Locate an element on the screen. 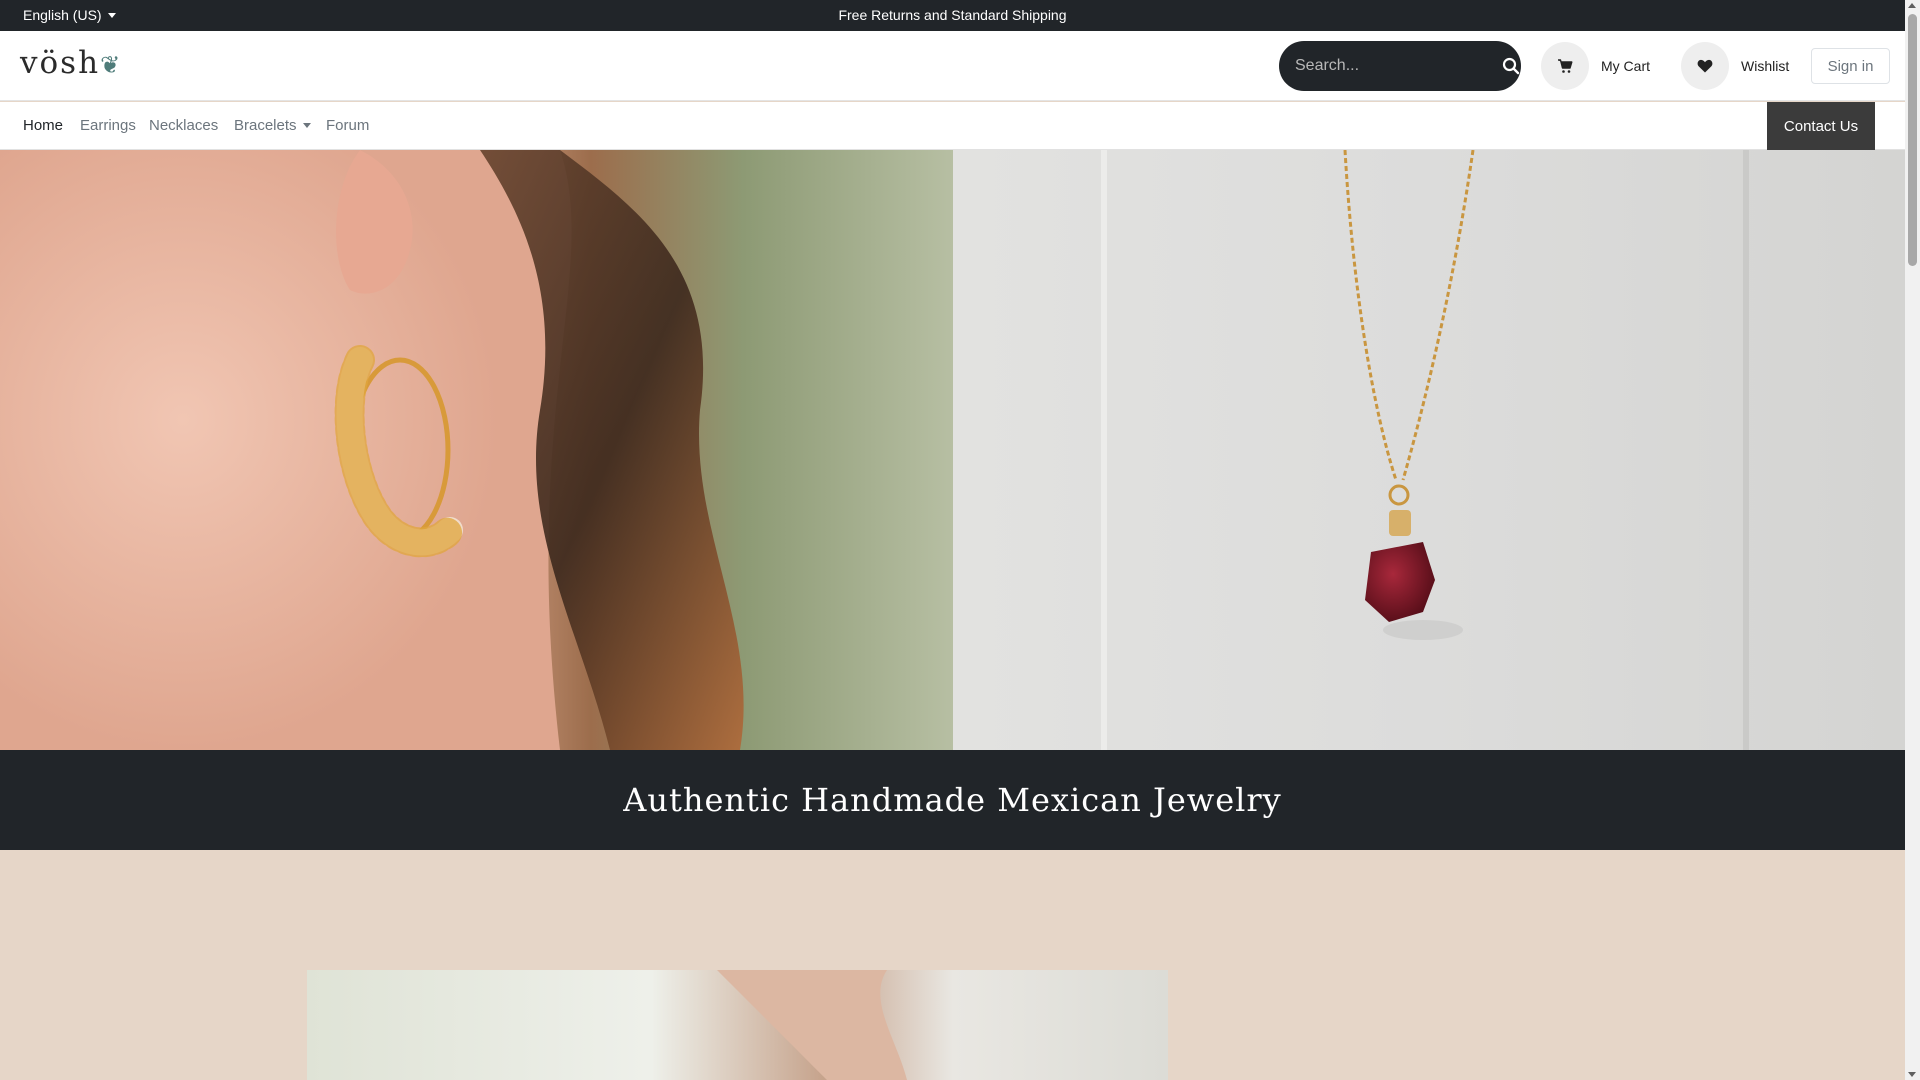  nav-item-label: Forum is located at coordinates (348, 125).